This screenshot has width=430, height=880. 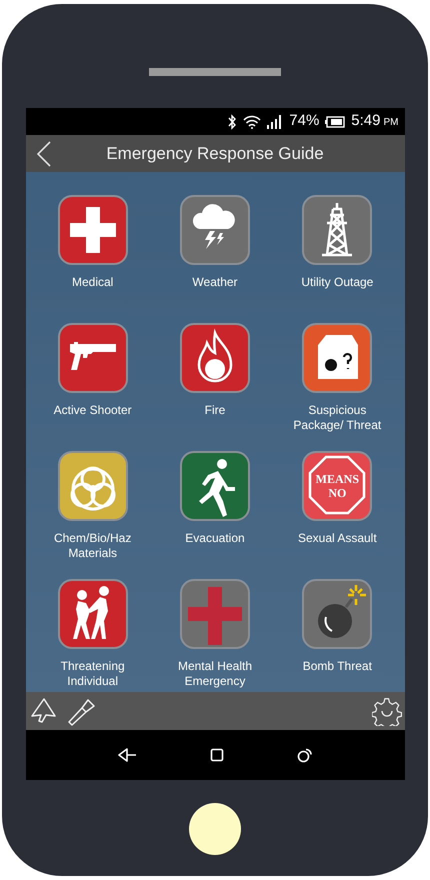 I want to click on settings-icon, so click(x=387, y=711).